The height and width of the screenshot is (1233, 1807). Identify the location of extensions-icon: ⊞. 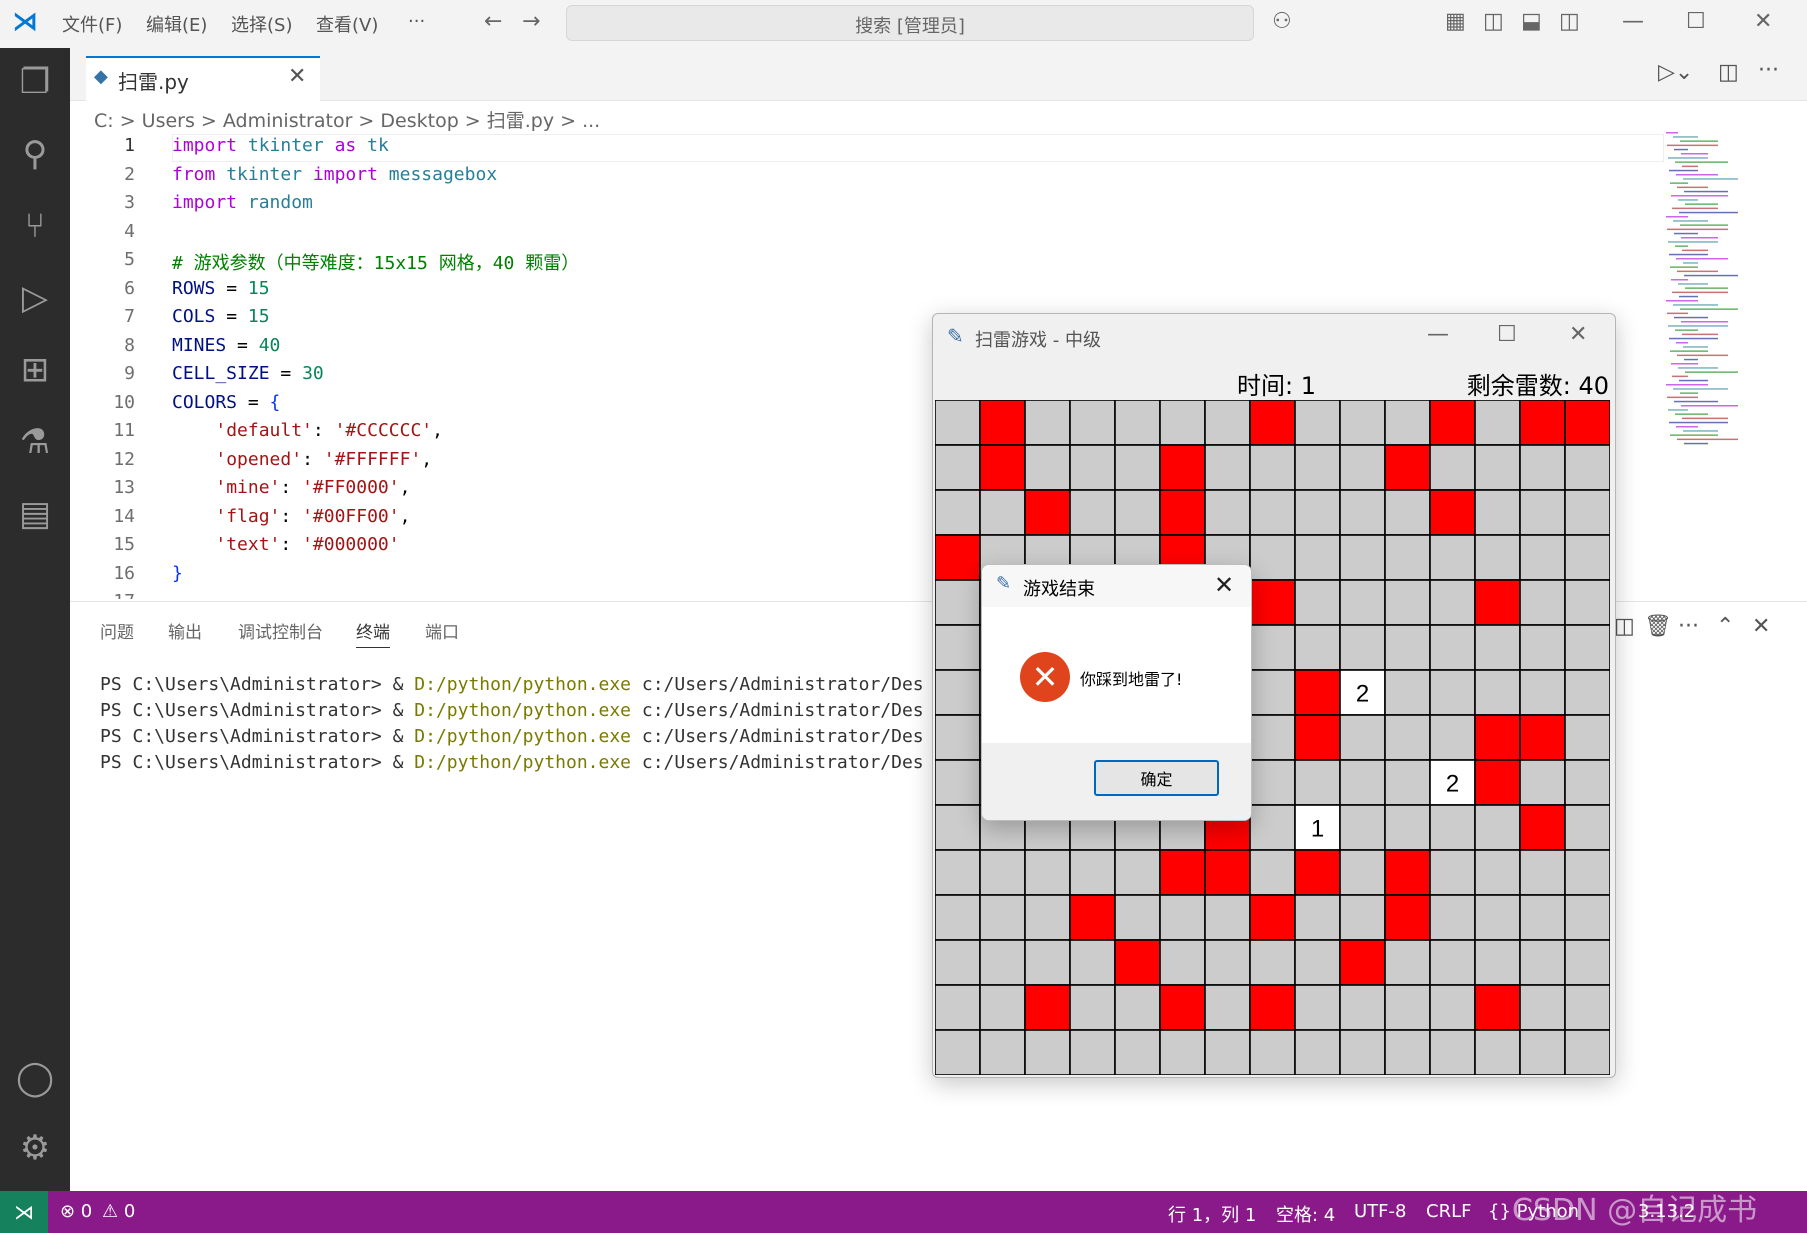
(35, 370).